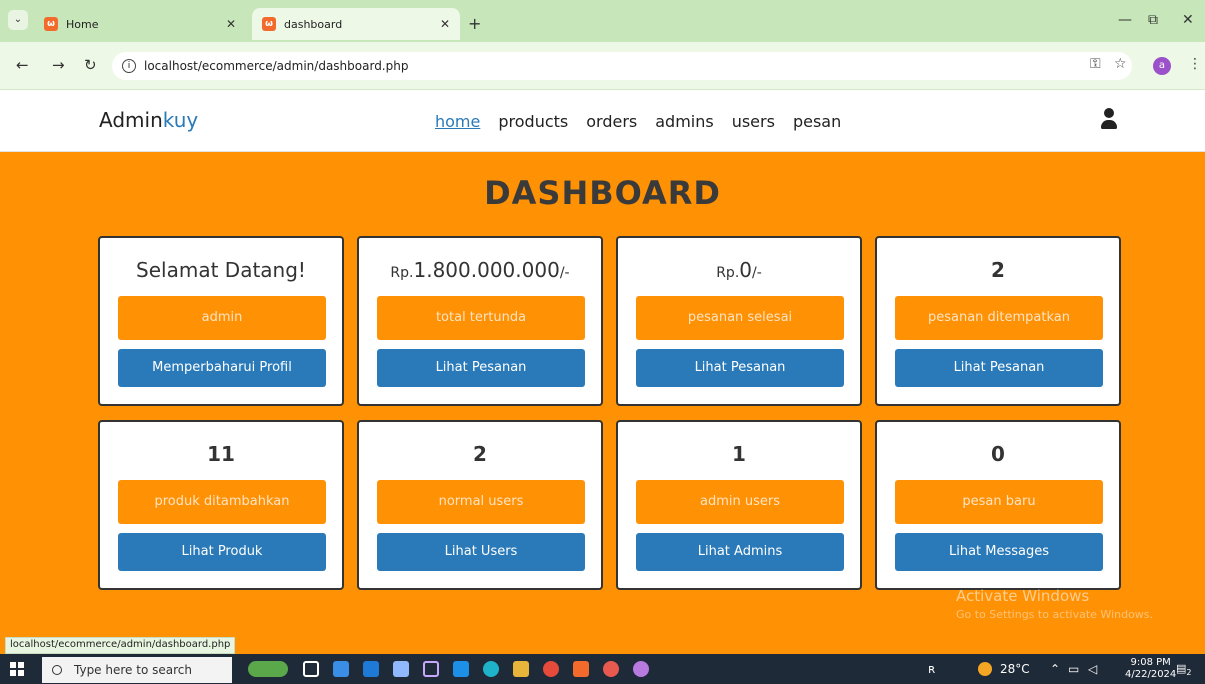  I want to click on card-products-added: 11 produk ditambahkan Lihat Produk, so click(221, 505).